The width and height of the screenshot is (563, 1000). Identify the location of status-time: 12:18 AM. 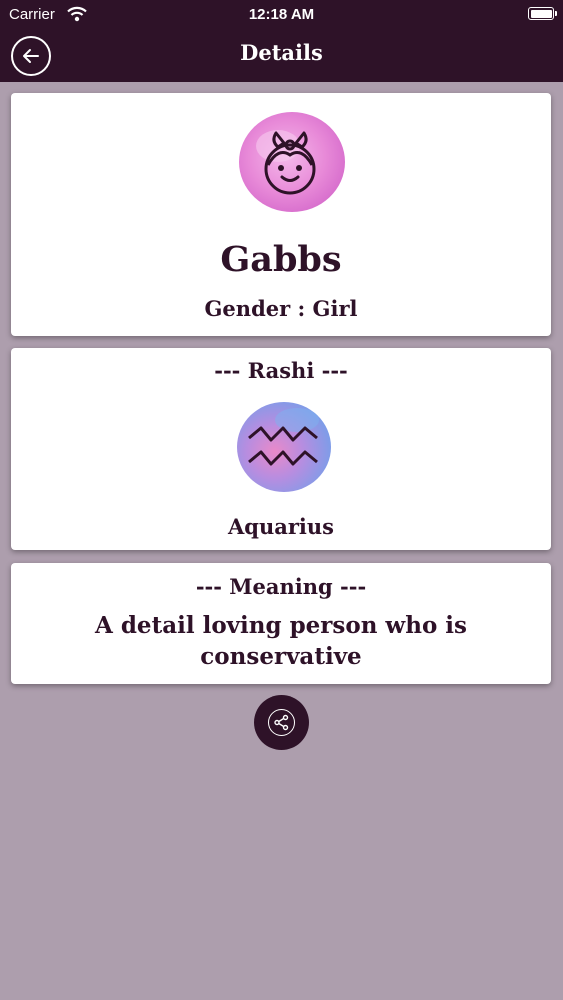
(281, 14).